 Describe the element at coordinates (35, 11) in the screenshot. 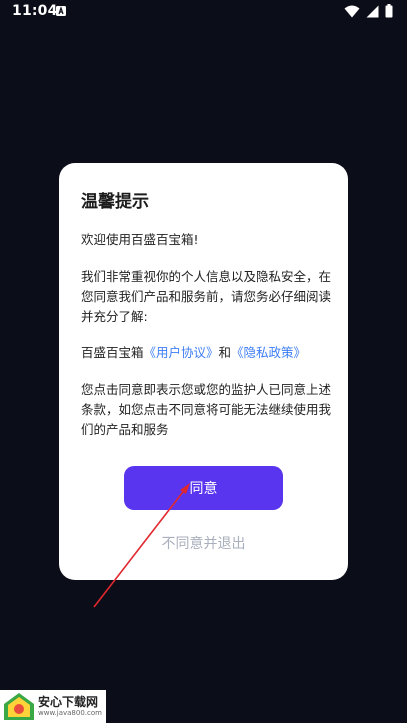

I see `status-time: 11:04` at that location.